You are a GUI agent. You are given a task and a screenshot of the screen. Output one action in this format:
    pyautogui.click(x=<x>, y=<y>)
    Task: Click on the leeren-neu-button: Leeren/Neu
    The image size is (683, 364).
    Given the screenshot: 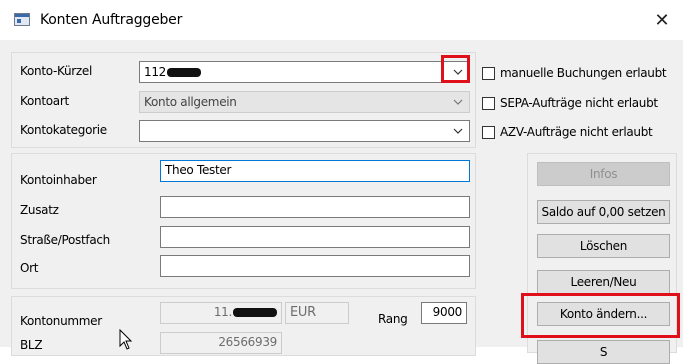 What is the action you would take?
    pyautogui.click(x=603, y=282)
    